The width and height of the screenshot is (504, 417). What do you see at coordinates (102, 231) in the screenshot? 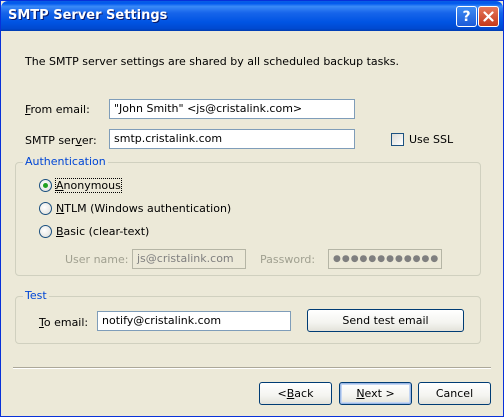
I see `radio-basic-label: Basic (clear-text)` at bounding box center [102, 231].